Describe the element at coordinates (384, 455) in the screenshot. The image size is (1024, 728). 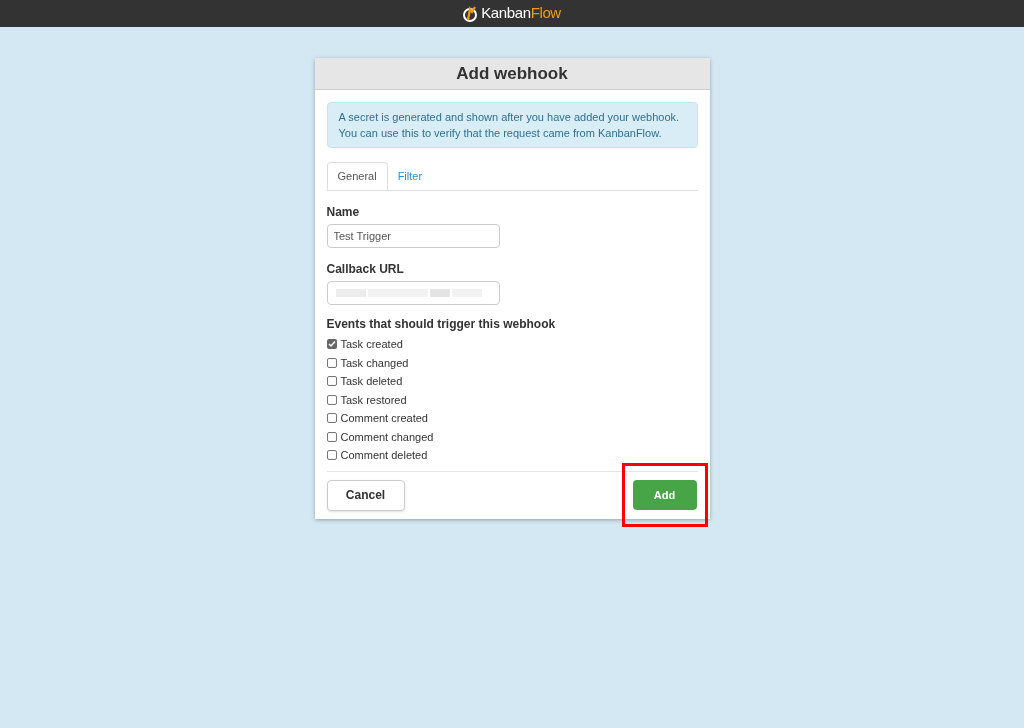
I see `checkbox-label: Comment deleted` at that location.